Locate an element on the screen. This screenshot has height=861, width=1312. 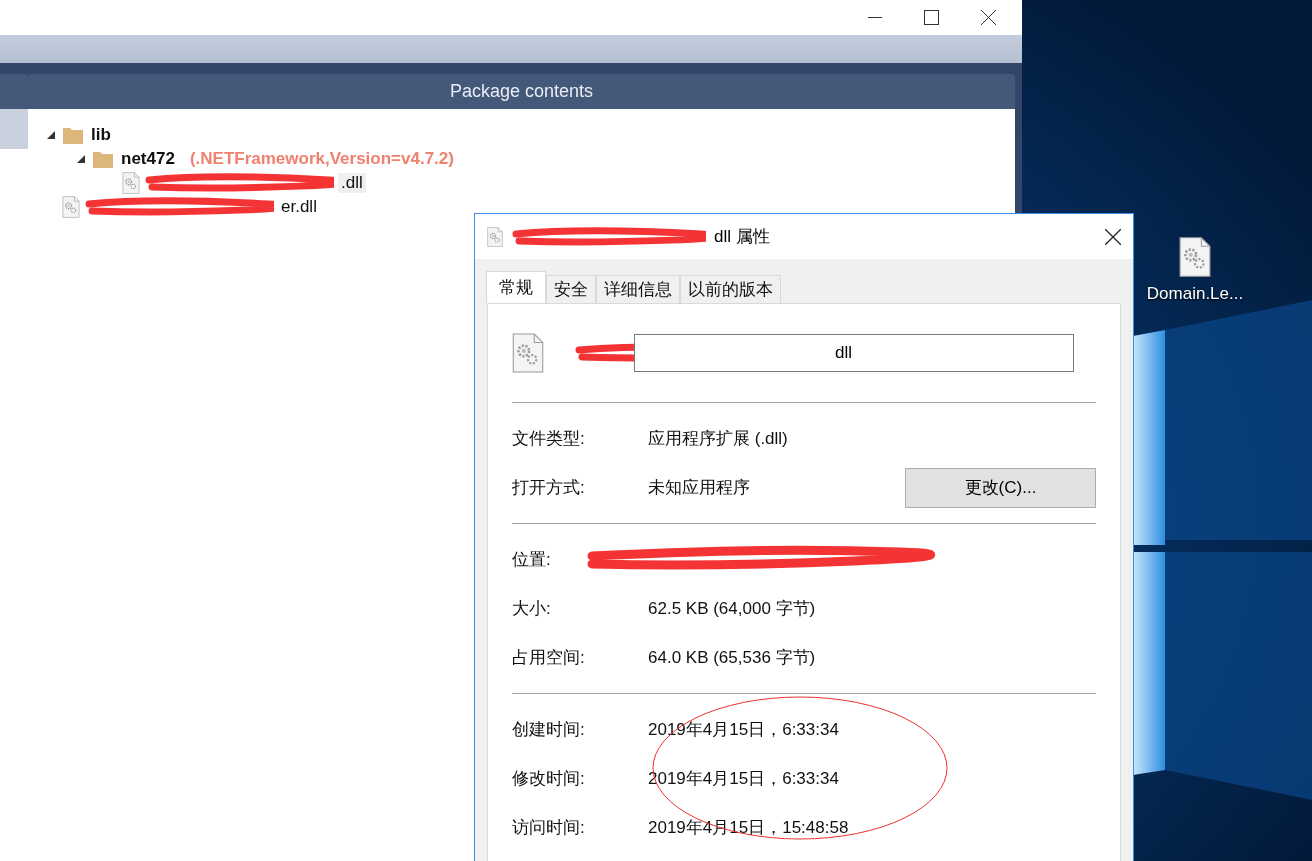
tab: 以前的版本 is located at coordinates (730, 289).